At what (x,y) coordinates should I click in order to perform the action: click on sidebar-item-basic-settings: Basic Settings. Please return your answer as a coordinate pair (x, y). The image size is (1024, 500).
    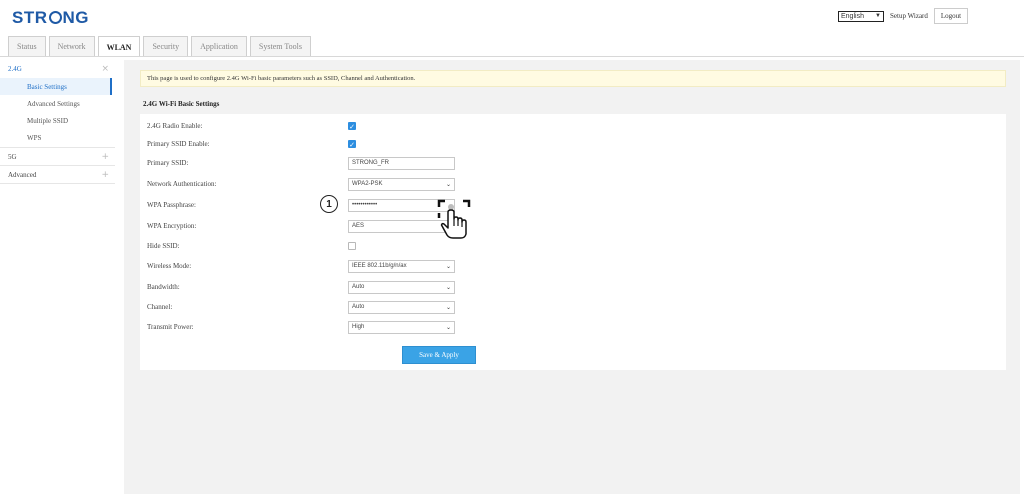
    Looking at the image, I should click on (56, 86).